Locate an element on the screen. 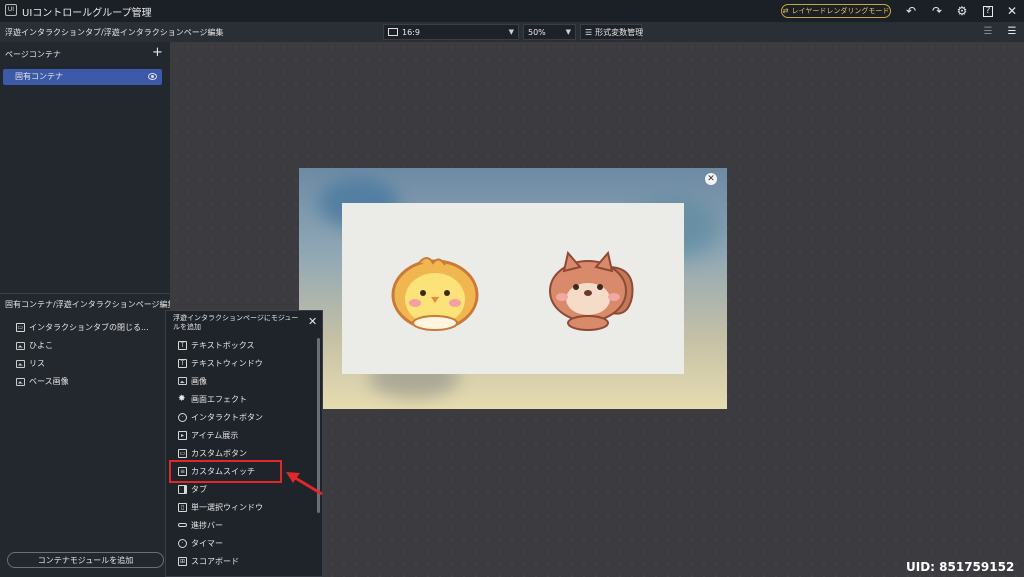 This screenshot has height=577, width=1024. eye-icon is located at coordinates (152, 76).